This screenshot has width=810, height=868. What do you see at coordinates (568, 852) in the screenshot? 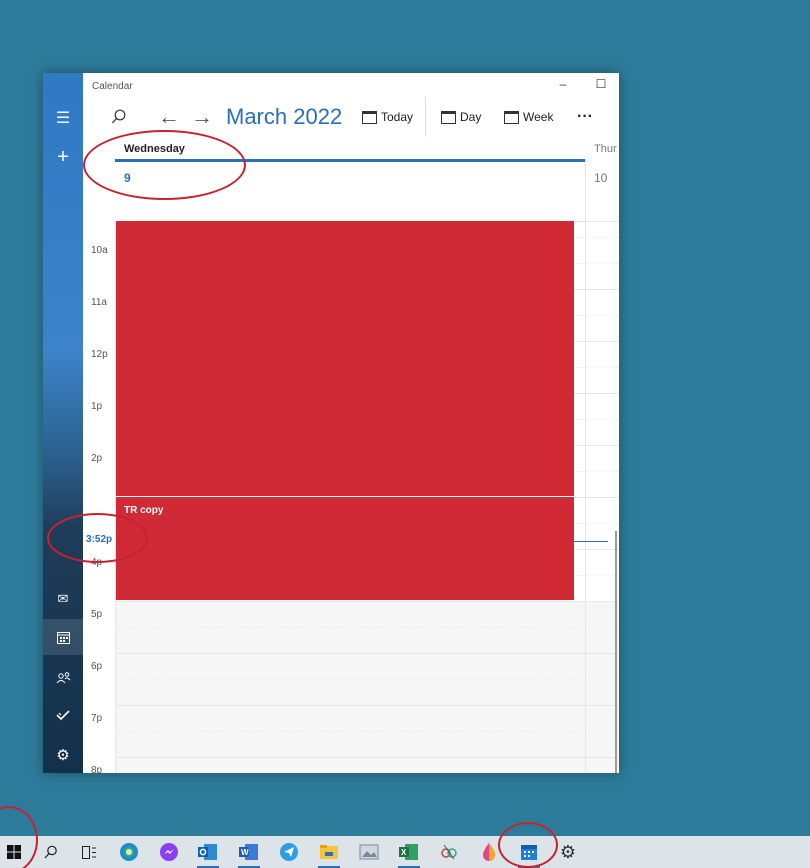
I see `settings-gear-icon: ⚙` at bounding box center [568, 852].